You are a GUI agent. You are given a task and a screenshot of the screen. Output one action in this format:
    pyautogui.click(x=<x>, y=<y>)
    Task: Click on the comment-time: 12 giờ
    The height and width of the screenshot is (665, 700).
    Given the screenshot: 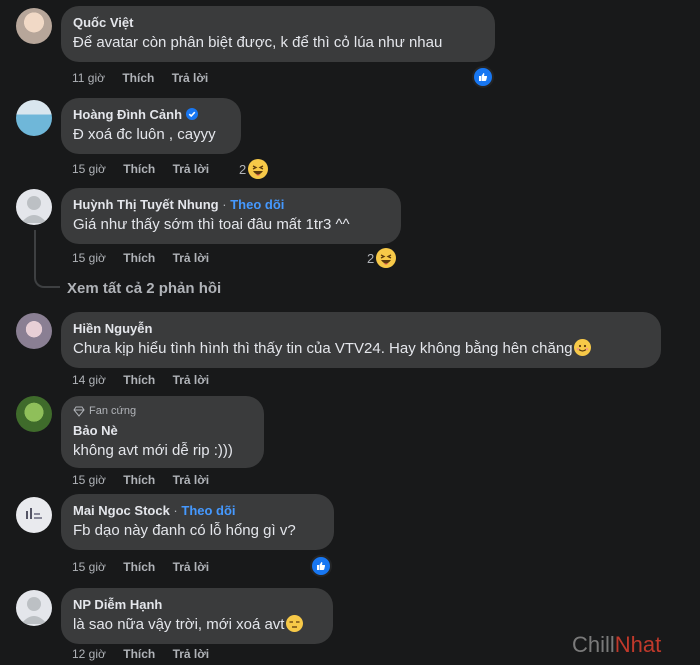 What is the action you would take?
    pyautogui.click(x=89, y=654)
    